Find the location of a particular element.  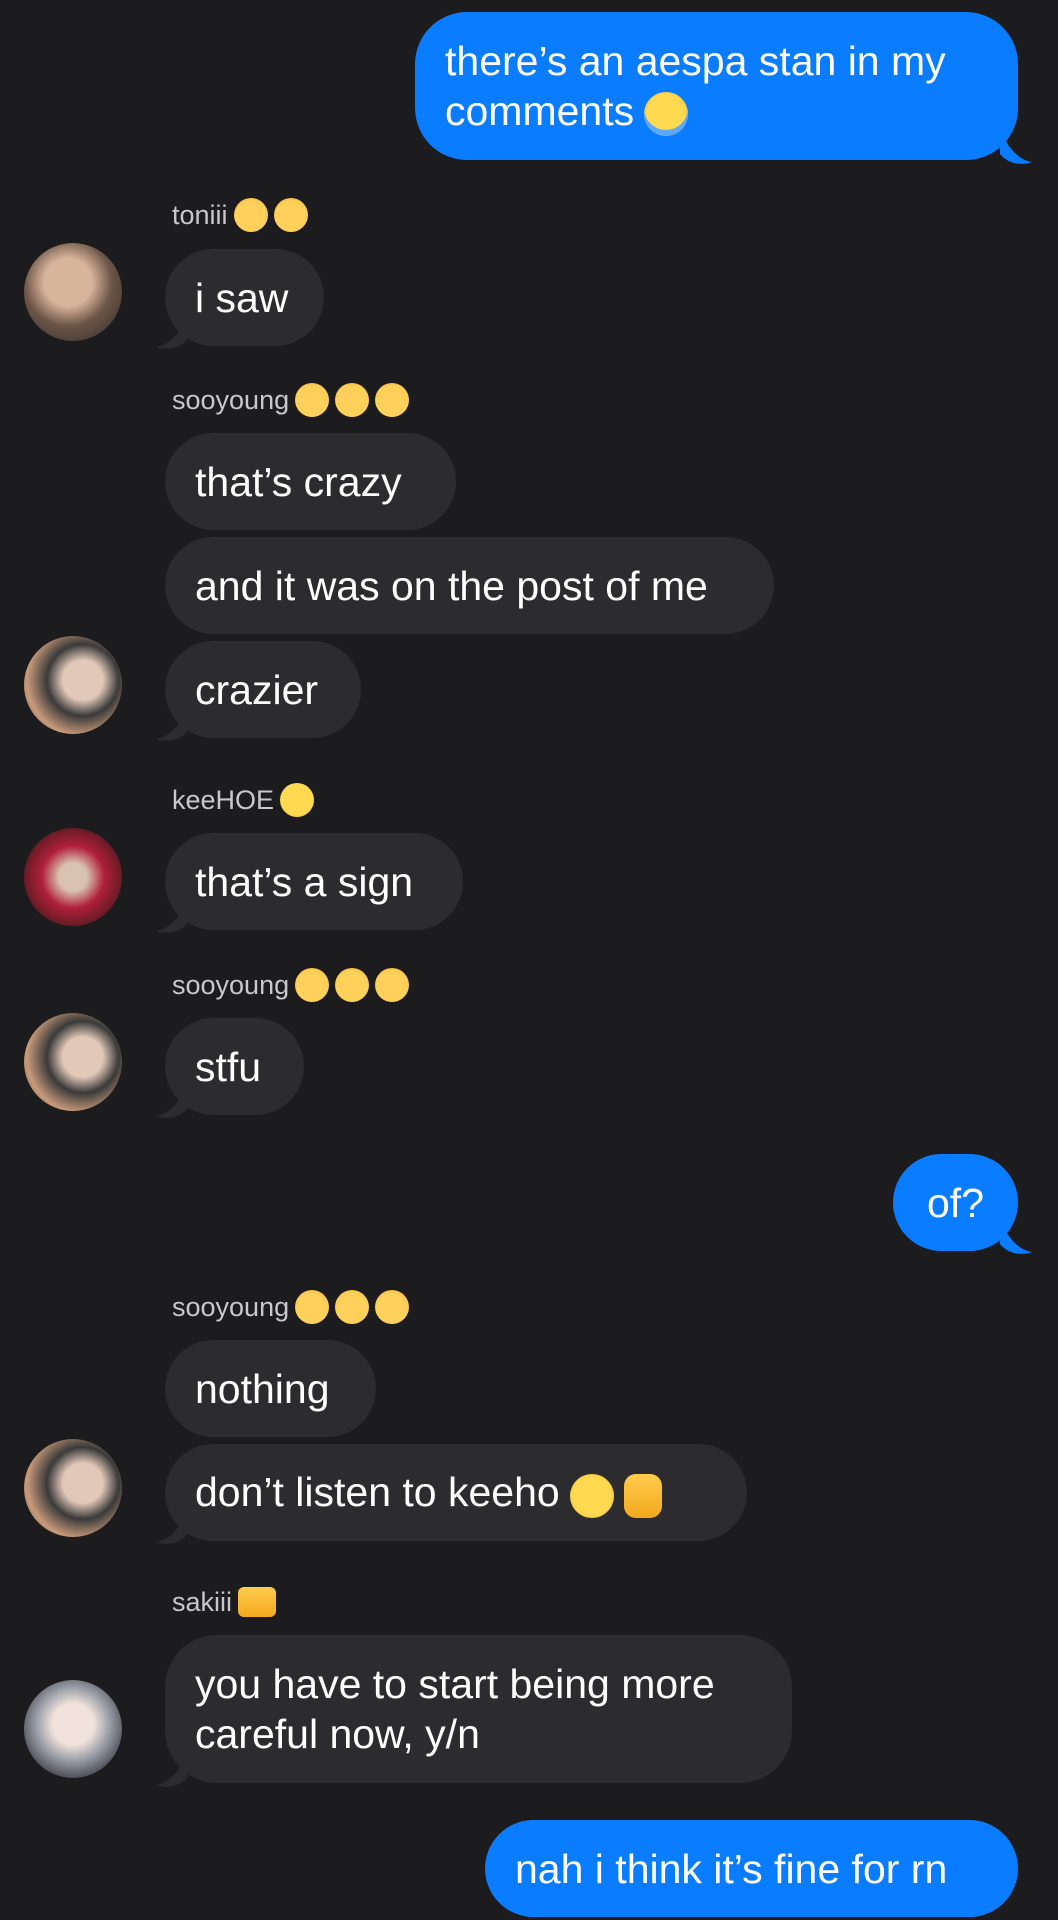

face-with-rolling-eyes-icon is located at coordinates (591, 1495).